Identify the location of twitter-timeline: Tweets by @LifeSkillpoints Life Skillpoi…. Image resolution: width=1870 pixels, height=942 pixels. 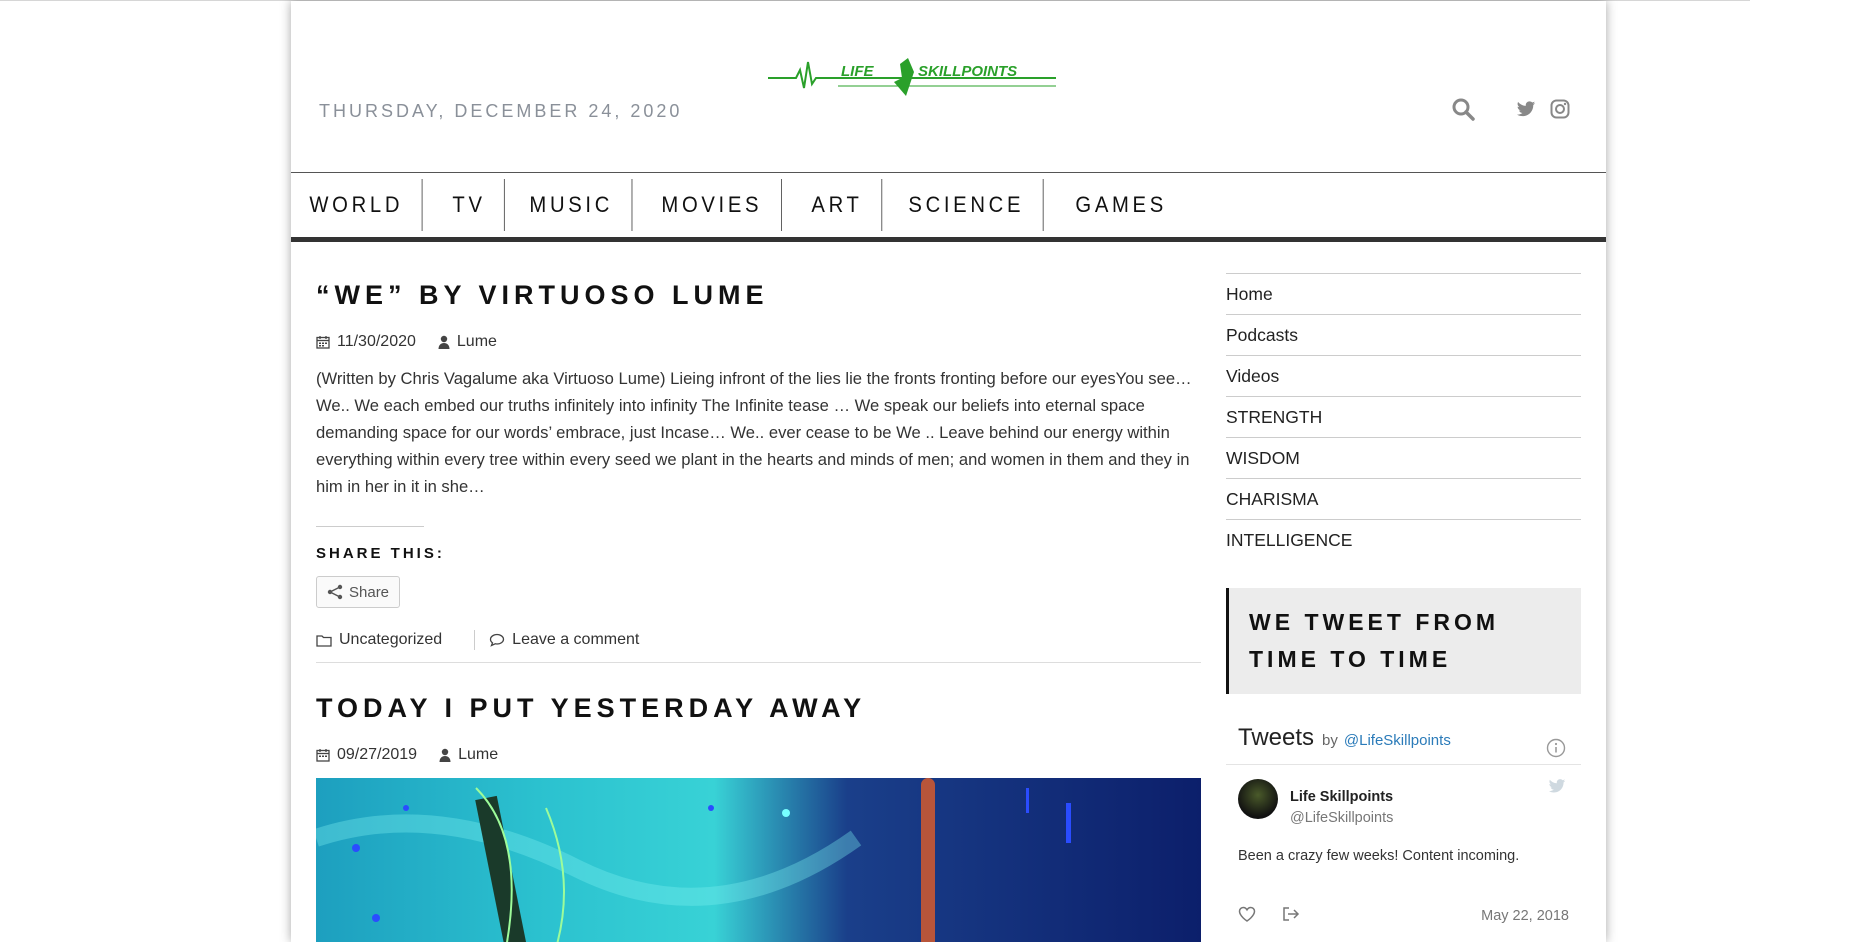
(1403, 833).